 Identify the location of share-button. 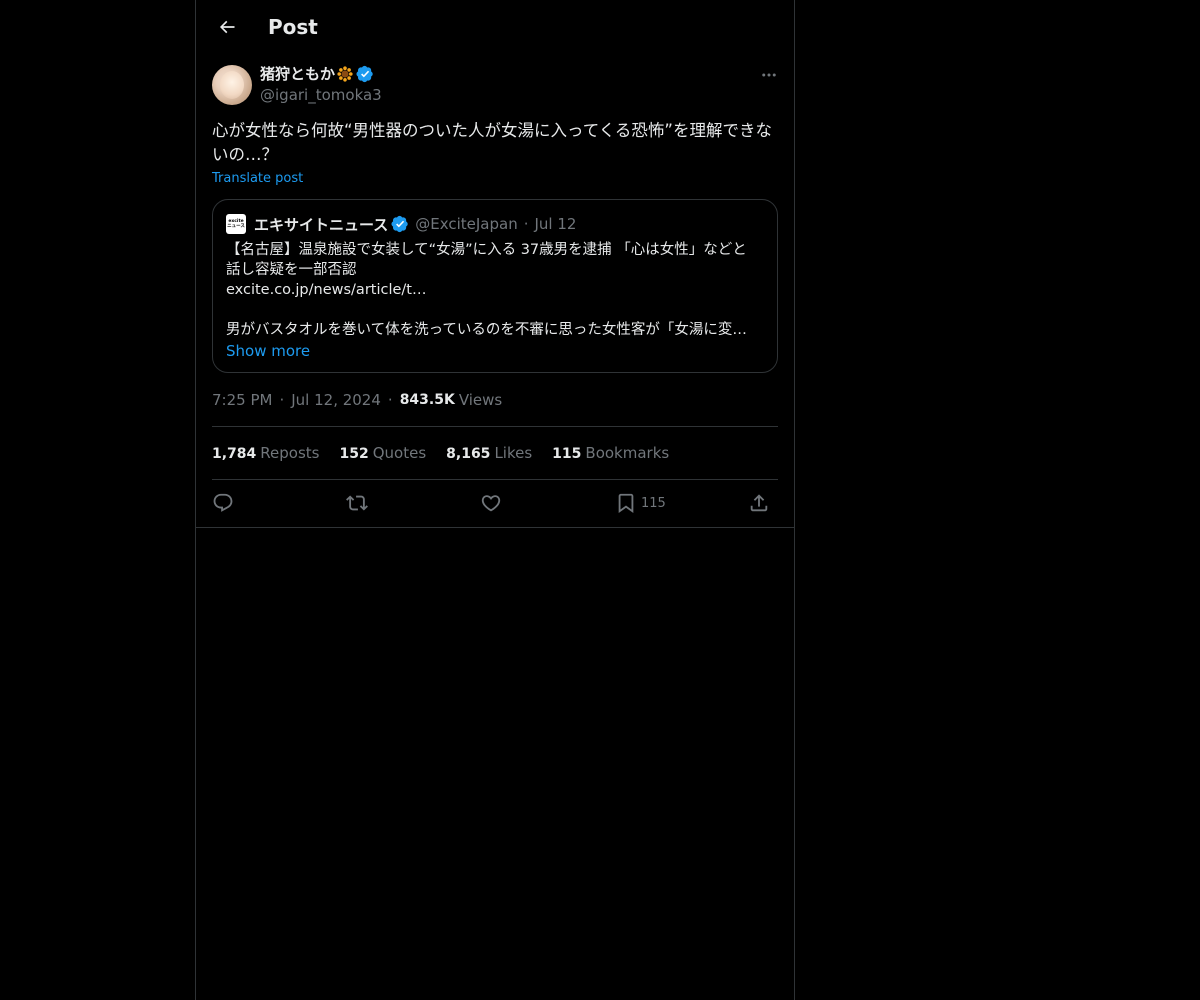
(759, 503).